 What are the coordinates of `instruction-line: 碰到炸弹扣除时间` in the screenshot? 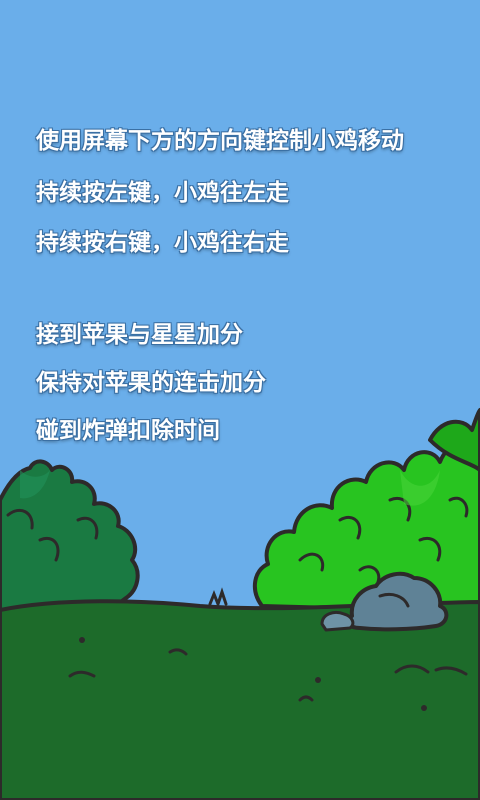 It's located at (128, 431).